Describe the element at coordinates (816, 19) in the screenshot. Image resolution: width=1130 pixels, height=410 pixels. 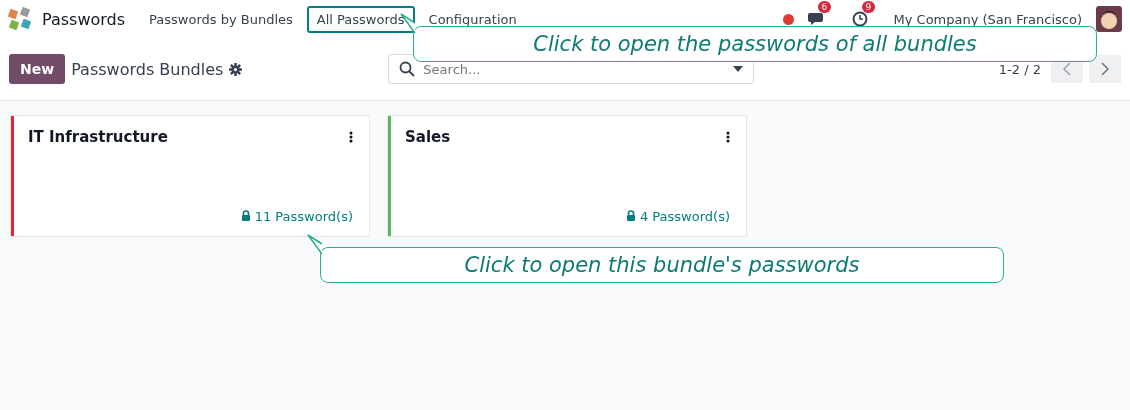
I see `chat-icon` at that location.